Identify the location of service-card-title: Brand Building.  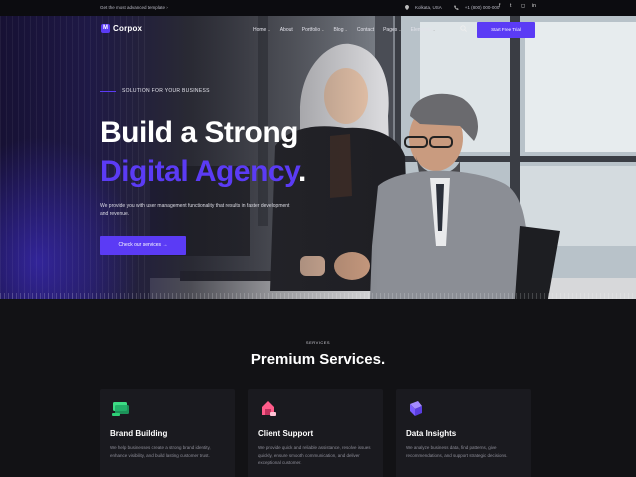
(139, 433).